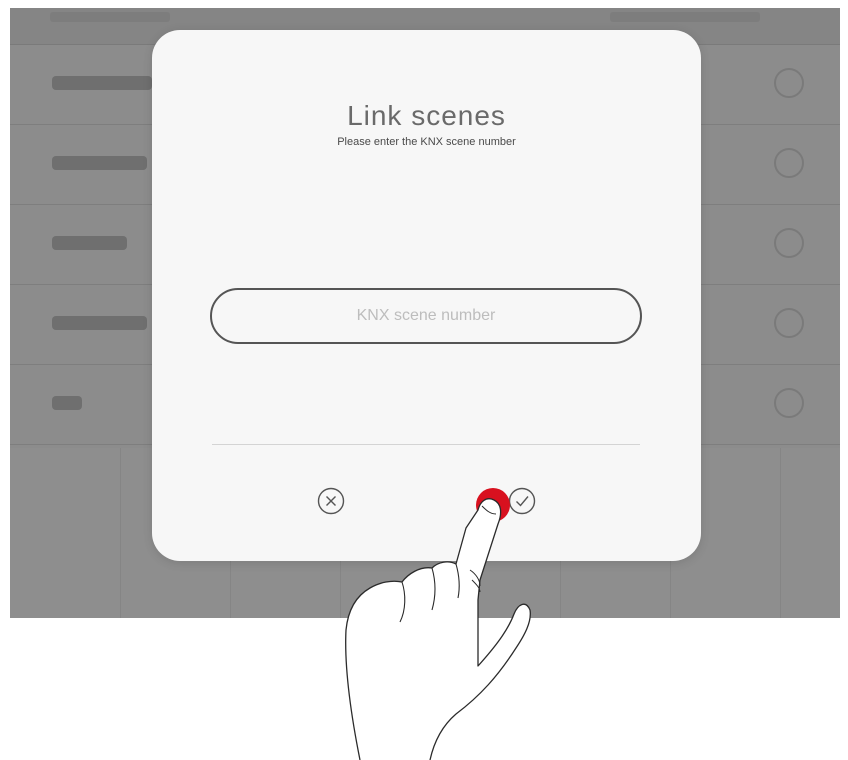 Image resolution: width=848 pixels, height=760 pixels. I want to click on dialog-divider, so click(426, 444).